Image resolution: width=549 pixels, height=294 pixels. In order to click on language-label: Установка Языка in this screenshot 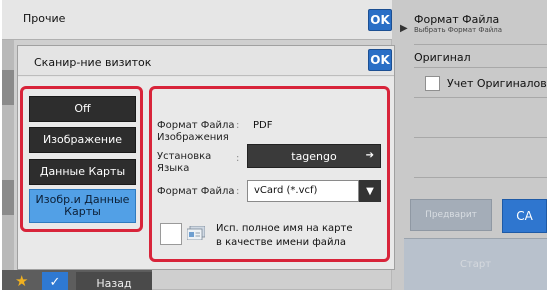, I will do `click(184, 162)`.